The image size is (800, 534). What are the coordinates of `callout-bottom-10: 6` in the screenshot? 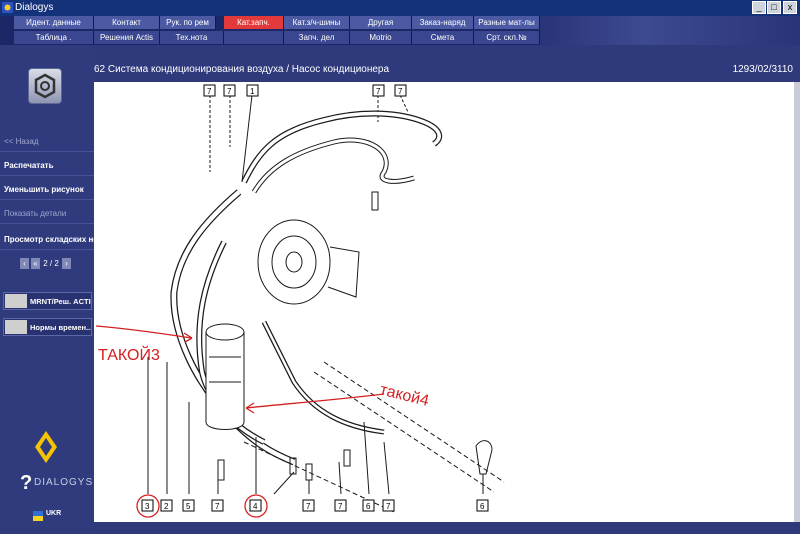 It's located at (482, 506).